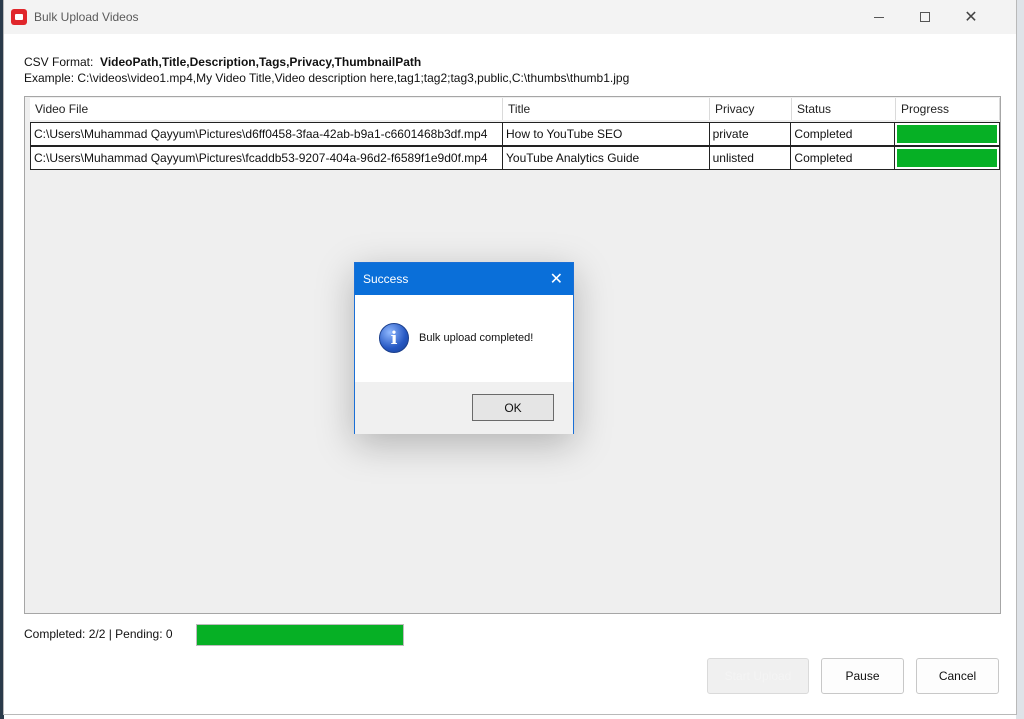  I want to click on upload-status-text: Completed: 2/2 | Pending: 0, so click(98, 634).